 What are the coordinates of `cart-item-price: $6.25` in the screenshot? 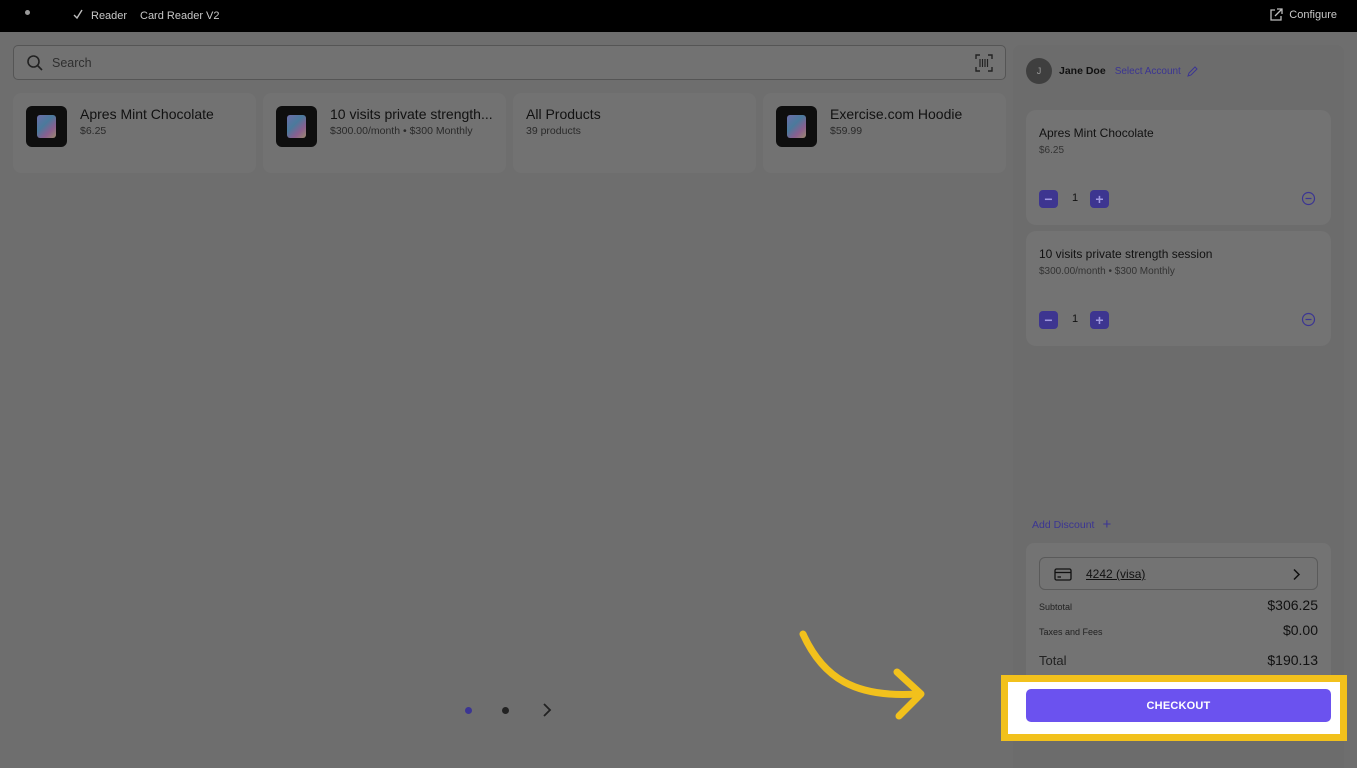 It's located at (1052, 150).